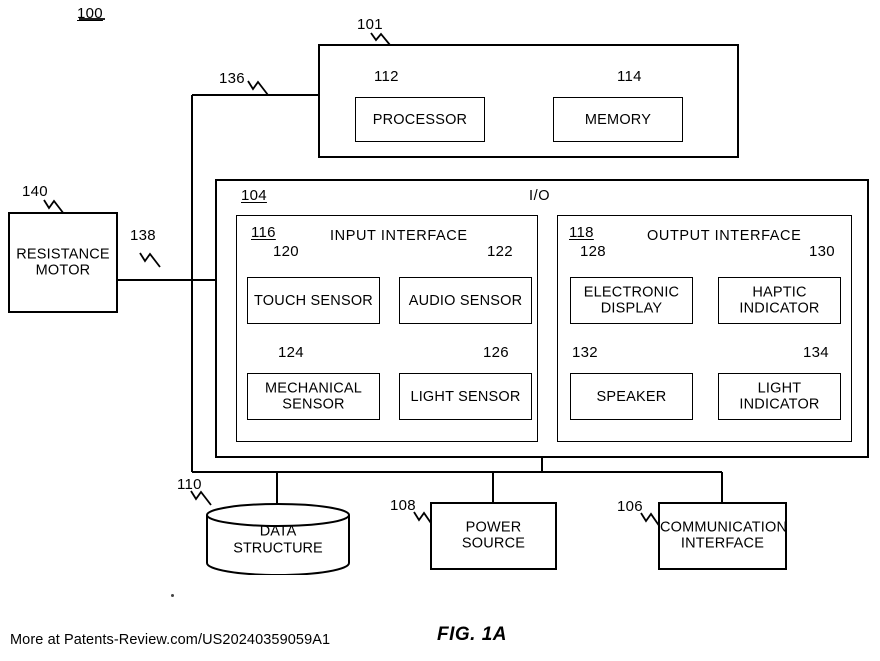 This screenshot has height=661, width=880. I want to click on ref-124: 124, so click(291, 352).